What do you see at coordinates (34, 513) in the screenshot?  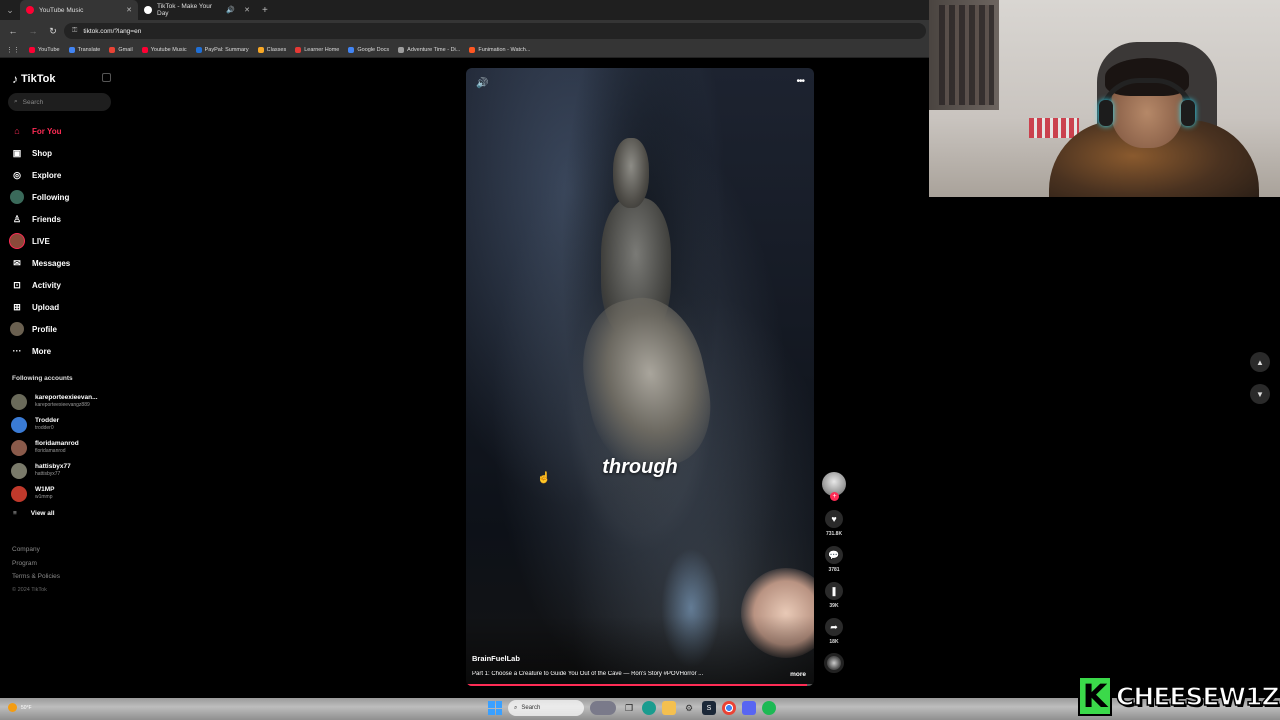 I see `view-all-button: ≡ View all` at bounding box center [34, 513].